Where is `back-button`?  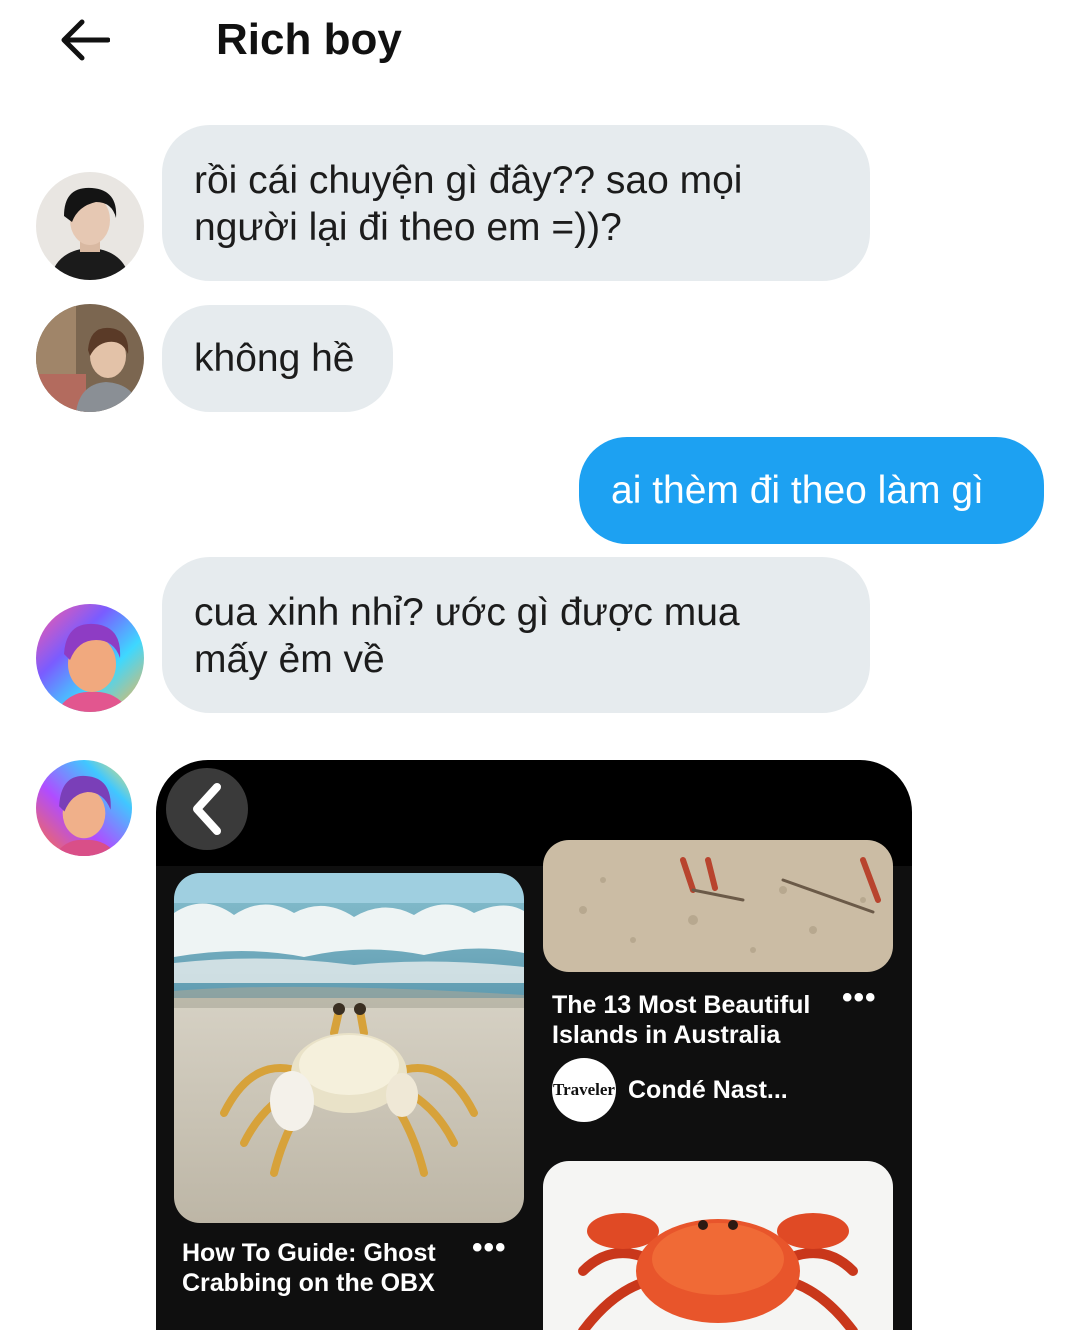 back-button is located at coordinates (84, 40).